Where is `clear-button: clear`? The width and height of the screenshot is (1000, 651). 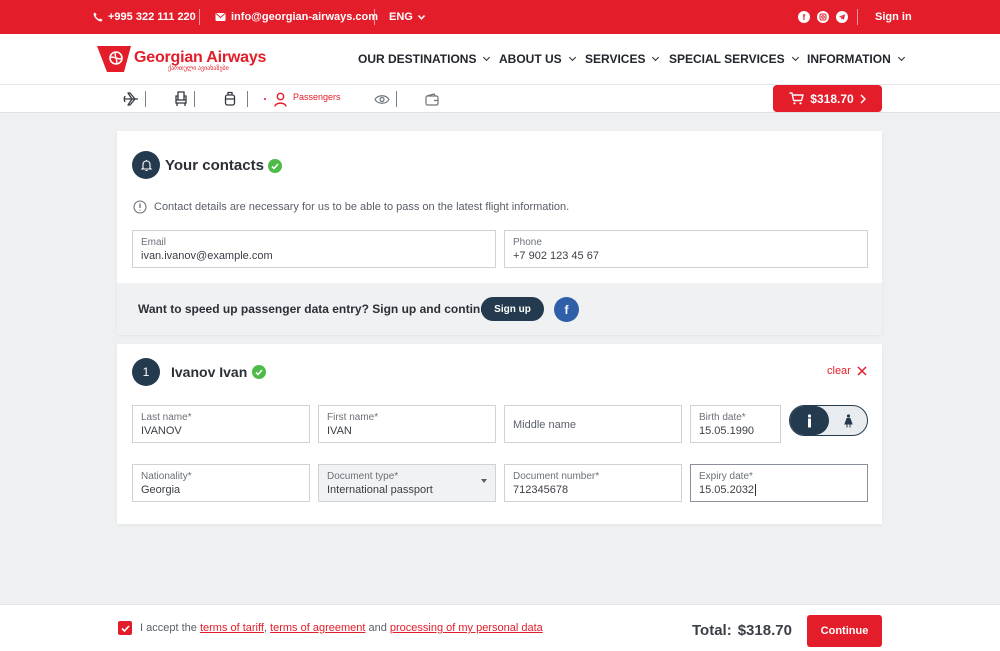
clear-button: clear is located at coordinates (847, 371).